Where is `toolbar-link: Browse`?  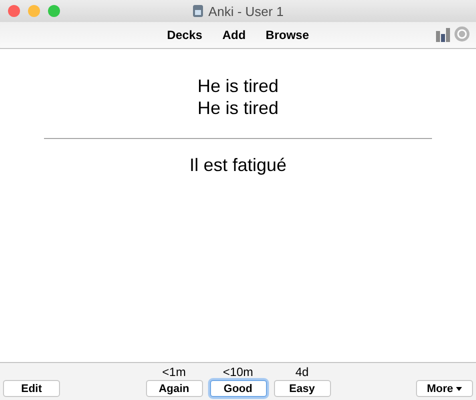 toolbar-link: Browse is located at coordinates (288, 35).